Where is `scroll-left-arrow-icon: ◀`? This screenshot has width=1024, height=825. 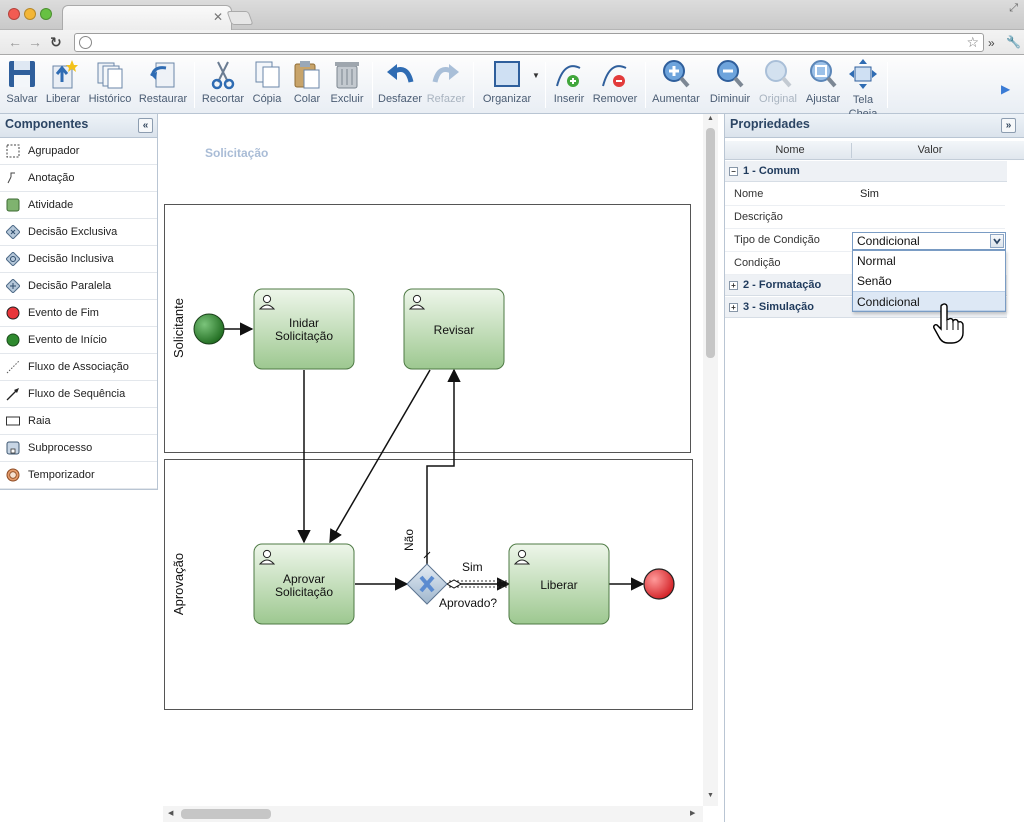 scroll-left-arrow-icon: ◀ is located at coordinates (170, 813).